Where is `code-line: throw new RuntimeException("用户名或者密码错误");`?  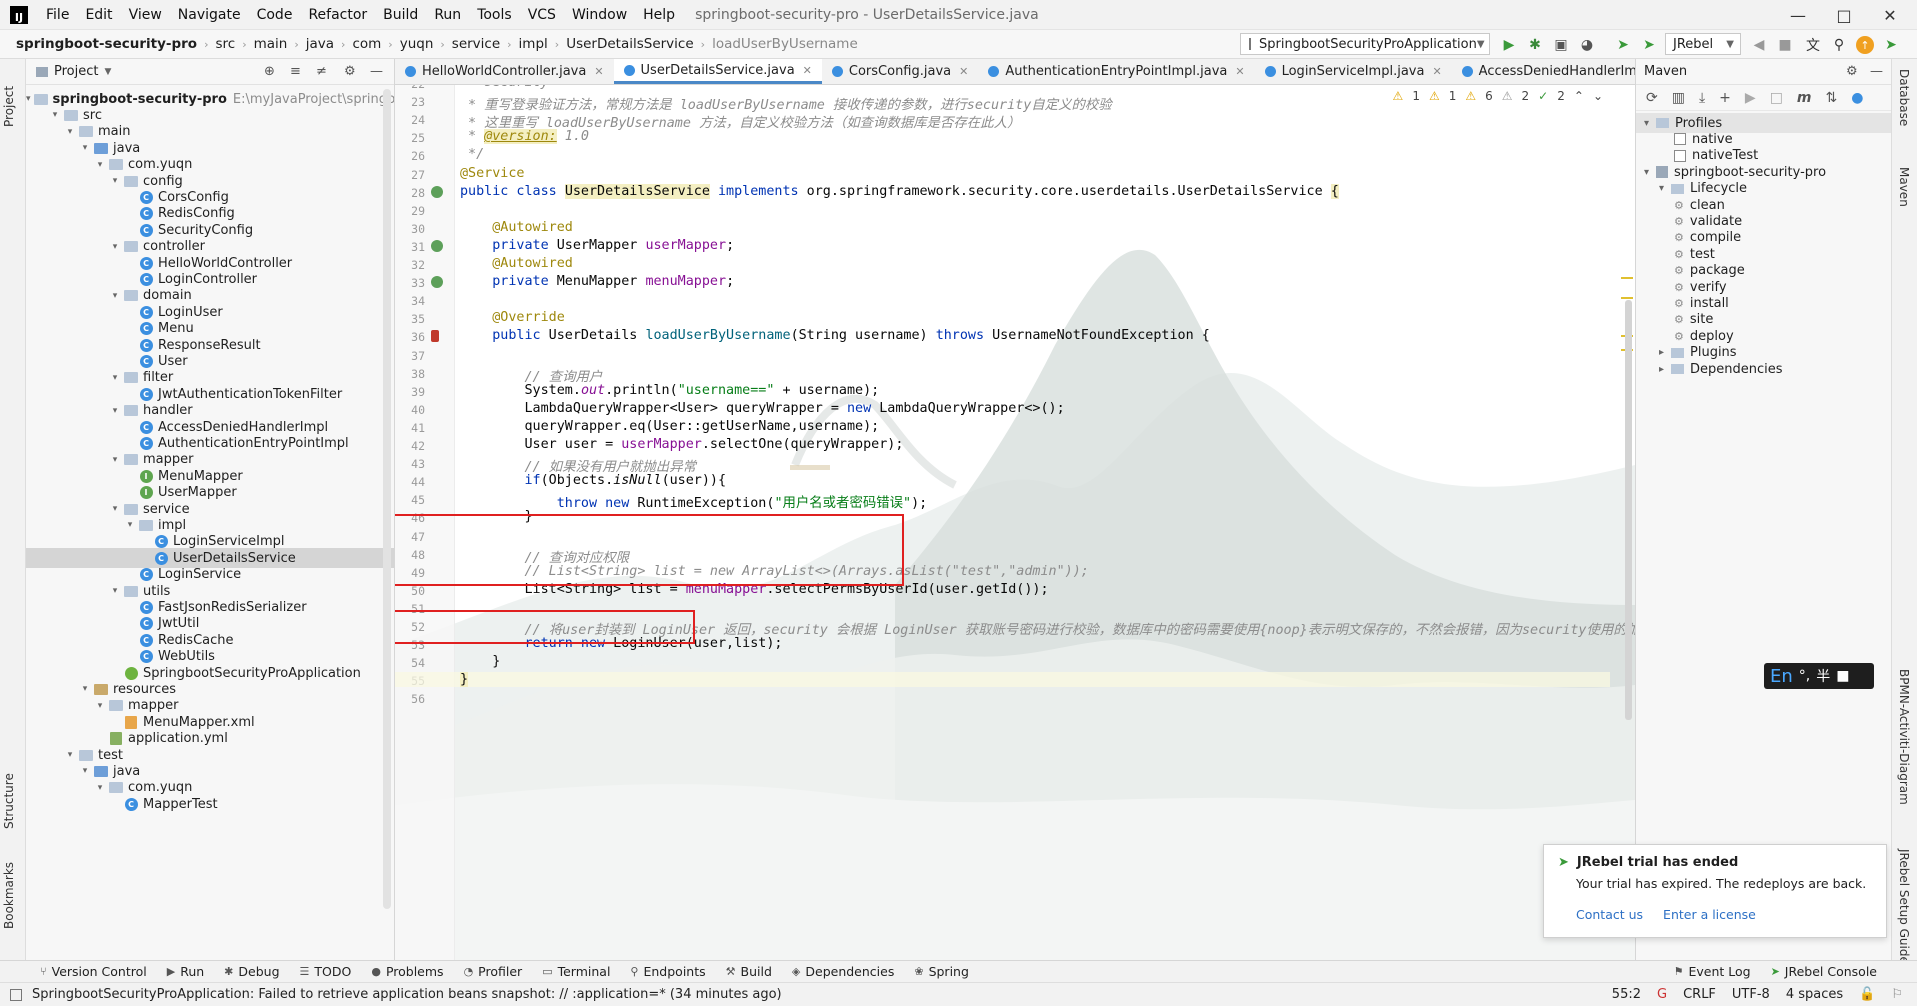 code-line: throw new RuntimeException("用户名或者密码错误"); is located at coordinates (693, 501).